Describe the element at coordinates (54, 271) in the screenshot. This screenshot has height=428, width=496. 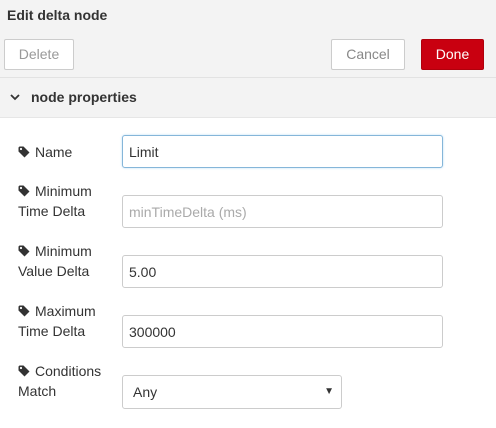
I see `min-value-delta-label-line2: Value Delta` at that location.